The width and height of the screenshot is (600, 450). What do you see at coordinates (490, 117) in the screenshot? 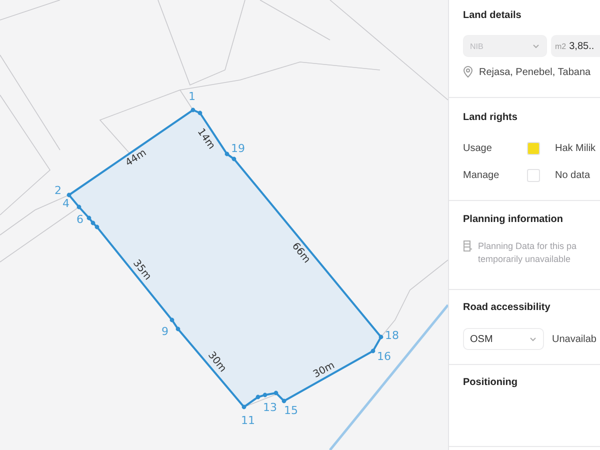
I see `section-title: Land rights` at bounding box center [490, 117].